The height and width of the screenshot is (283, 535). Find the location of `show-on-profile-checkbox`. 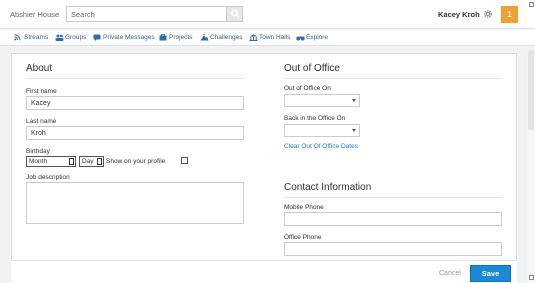

show-on-profile-checkbox is located at coordinates (184, 160).